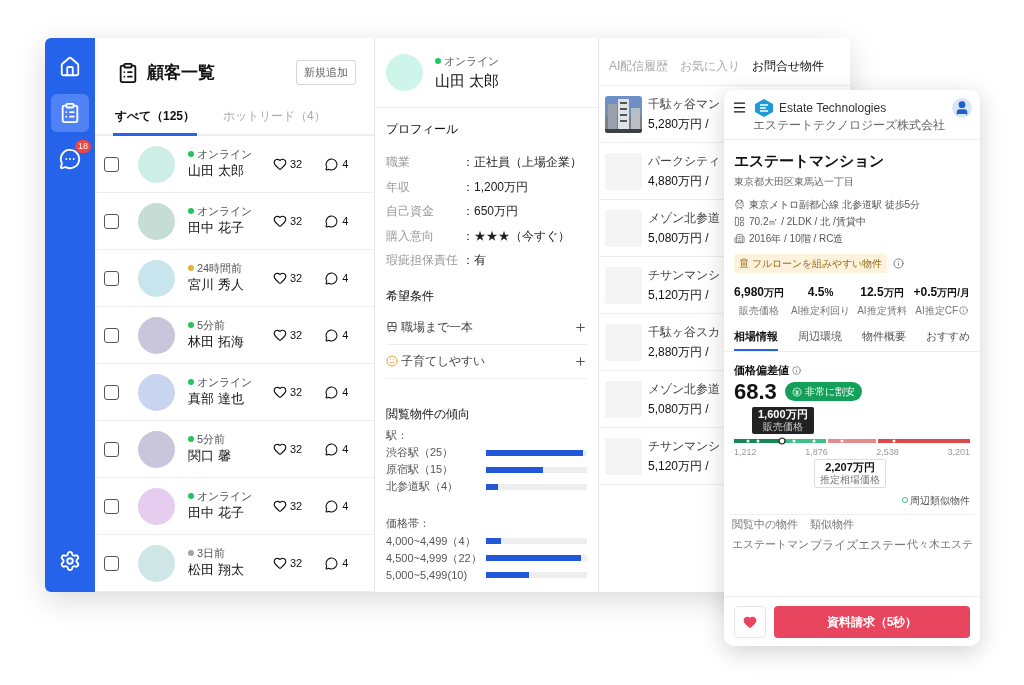 Image resolution: width=1024 pixels, height=685 pixels. I want to click on tooltip-label: 販売価格, so click(782, 426).